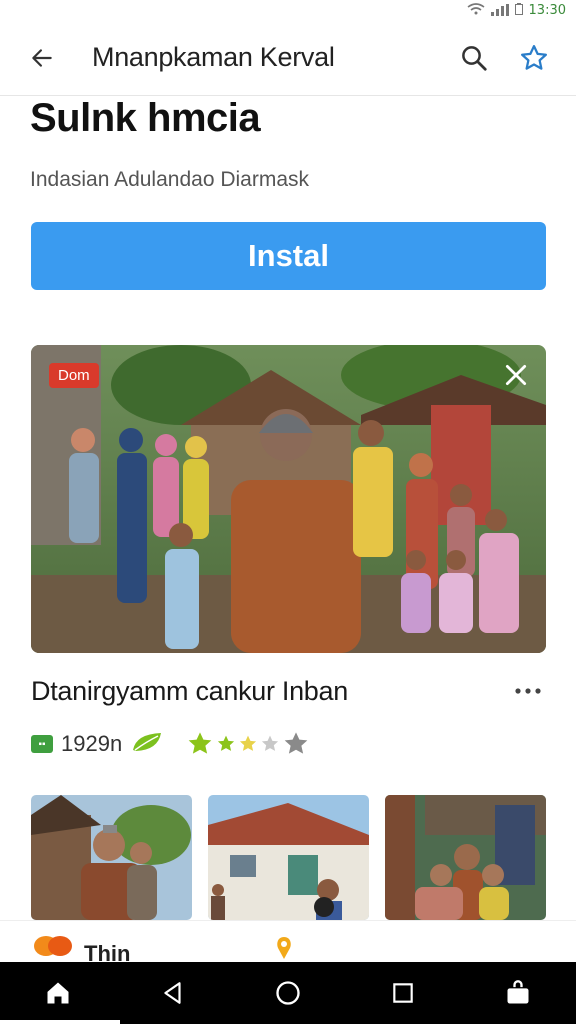 This screenshot has width=576, height=1024. What do you see at coordinates (476, 10) in the screenshot?
I see `wifi-icon` at bounding box center [476, 10].